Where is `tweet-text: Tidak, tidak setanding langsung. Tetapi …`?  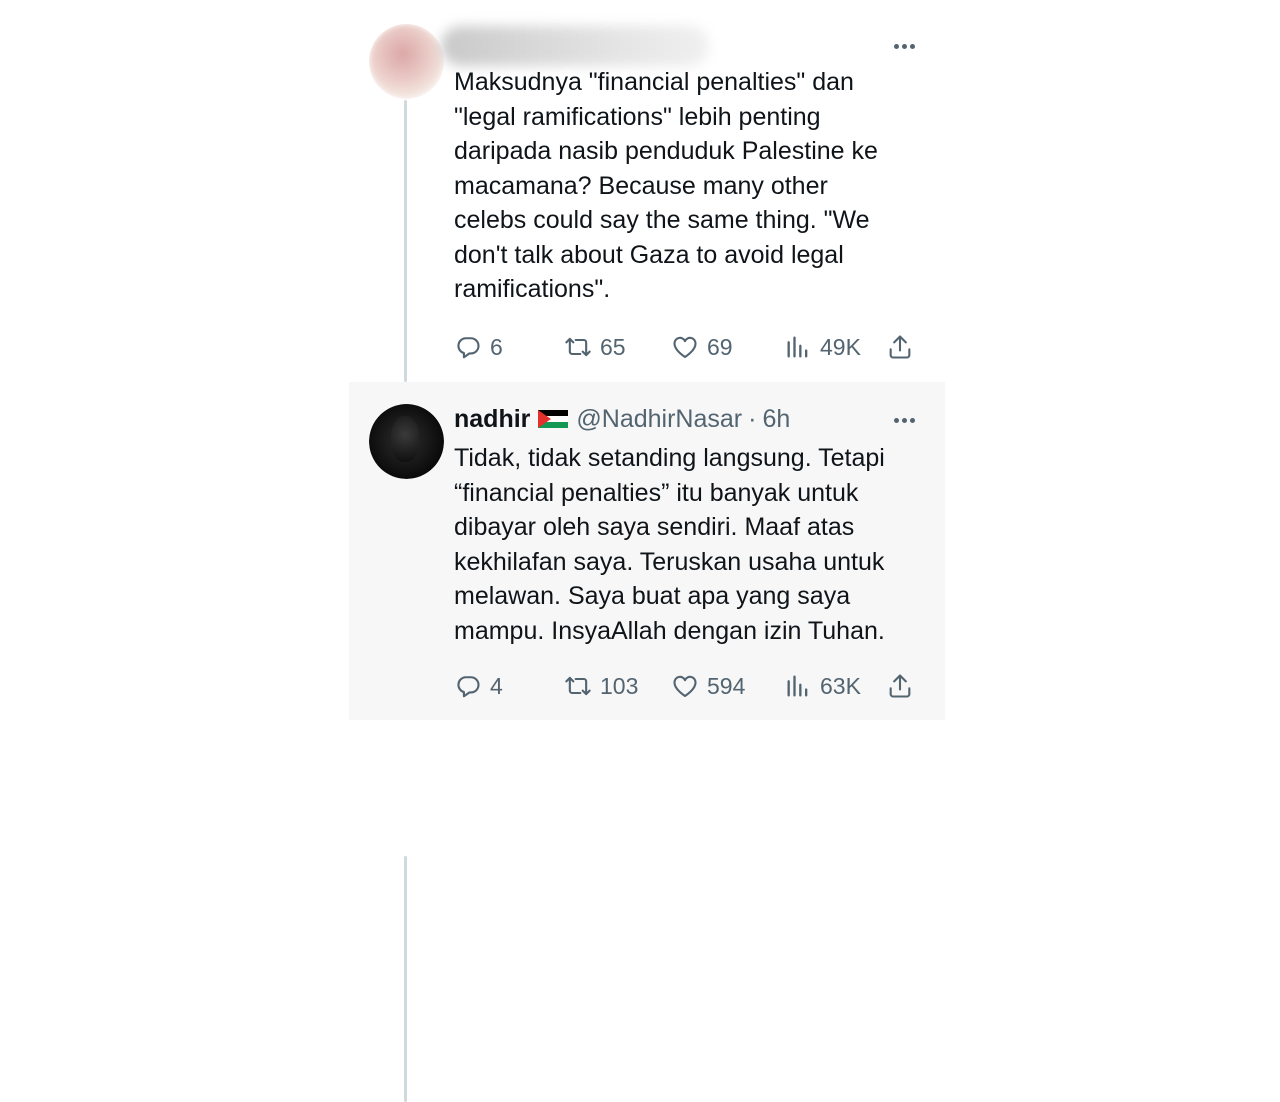
tweet-text: Tidak, tidak setanding langsung. Tetapi … is located at coordinates (689, 544).